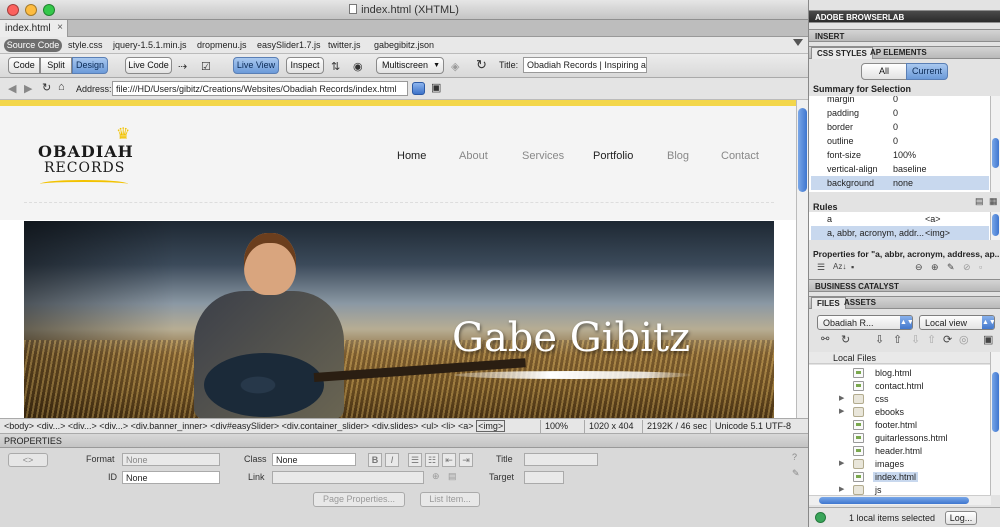 The width and height of the screenshot is (1000, 527). Describe the element at coordinates (898, 425) in the screenshot. I see `list-item: footer.html` at that location.